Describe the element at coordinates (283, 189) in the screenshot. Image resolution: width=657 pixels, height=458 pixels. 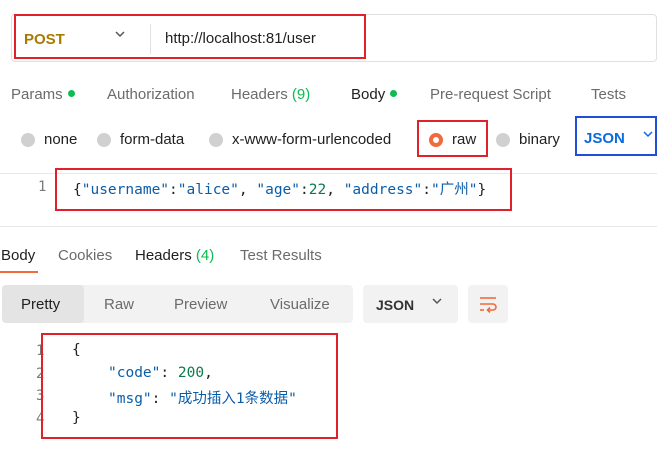
I see `highlight-box-body` at that location.